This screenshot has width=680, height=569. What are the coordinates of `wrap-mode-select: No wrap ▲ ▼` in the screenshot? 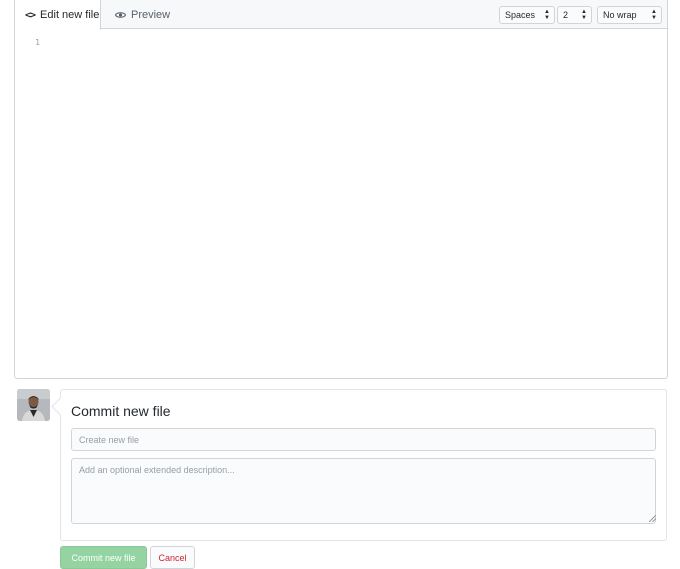 It's located at (629, 15).